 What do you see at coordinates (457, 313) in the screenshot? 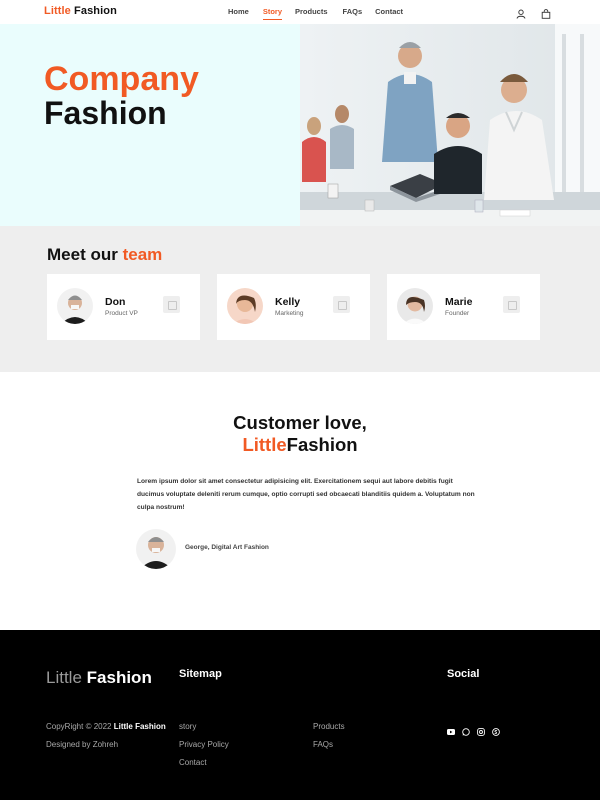
I see `member-role: Founder` at bounding box center [457, 313].